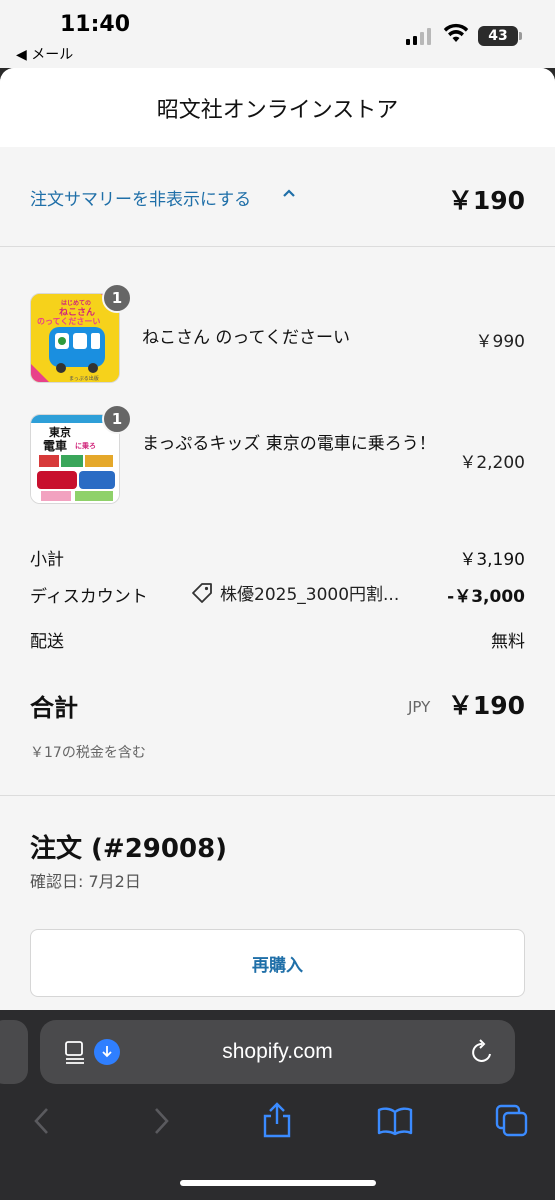 The width and height of the screenshot is (555, 1200). What do you see at coordinates (47, 642) in the screenshot?
I see `shipping-label: 配送` at bounding box center [47, 642].